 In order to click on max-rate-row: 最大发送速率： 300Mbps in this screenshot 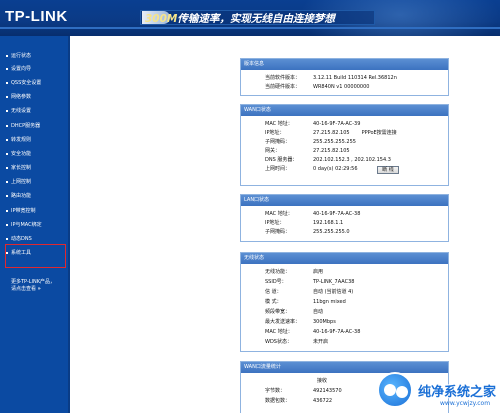, I will do `click(300, 322)`.